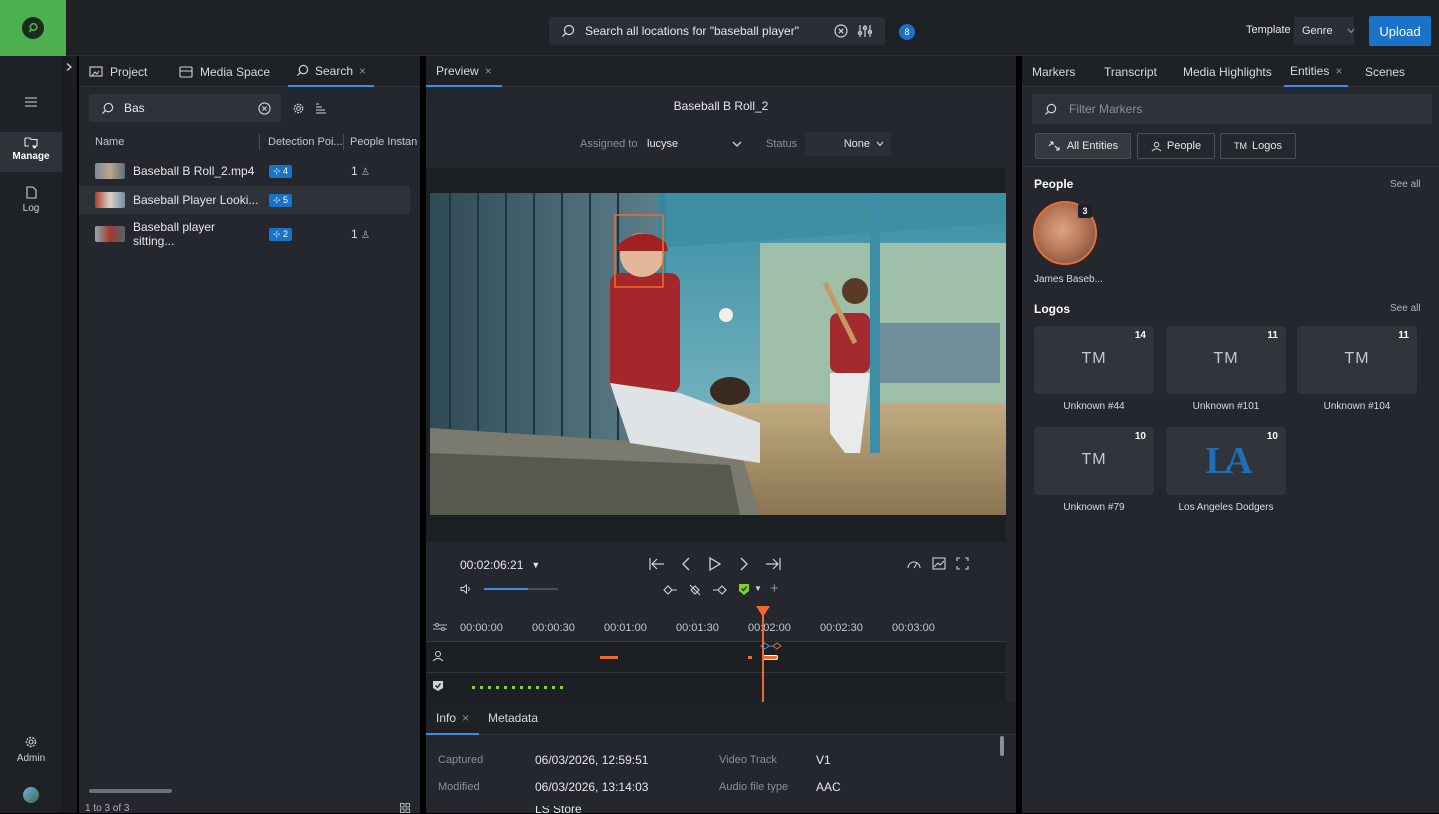  What do you see at coordinates (657, 564) in the screenshot?
I see `skip-to-start-icon` at bounding box center [657, 564].